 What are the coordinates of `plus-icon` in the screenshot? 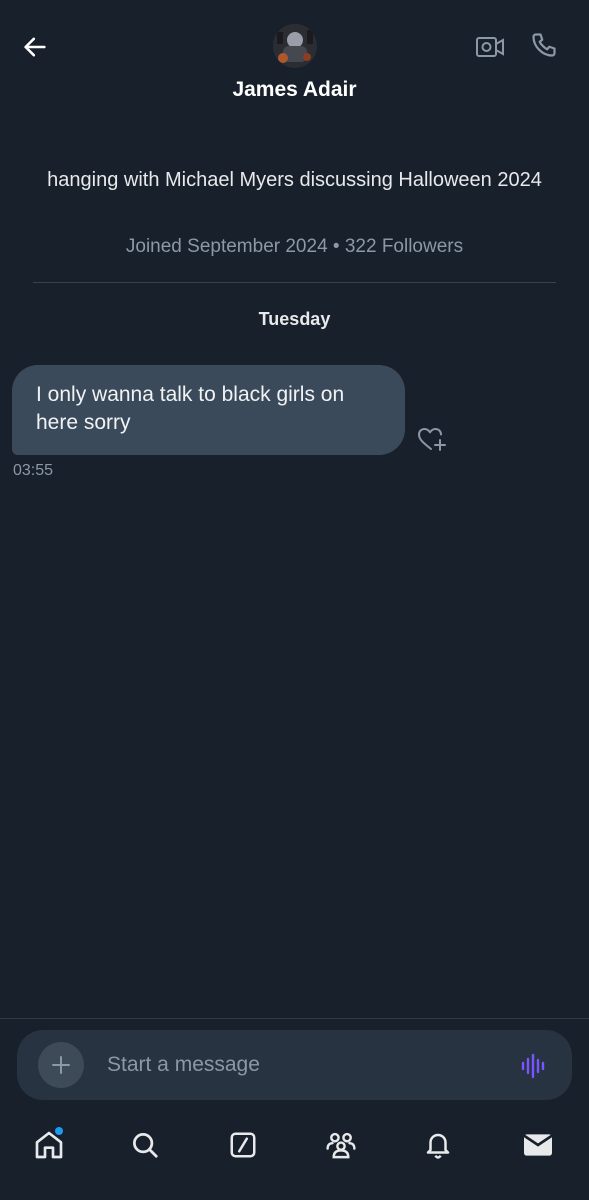 It's located at (61, 1065).